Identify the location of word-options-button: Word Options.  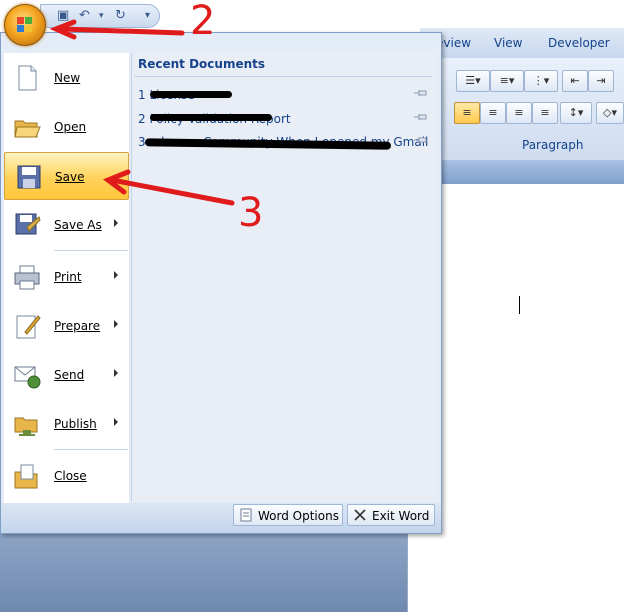
(288, 515).